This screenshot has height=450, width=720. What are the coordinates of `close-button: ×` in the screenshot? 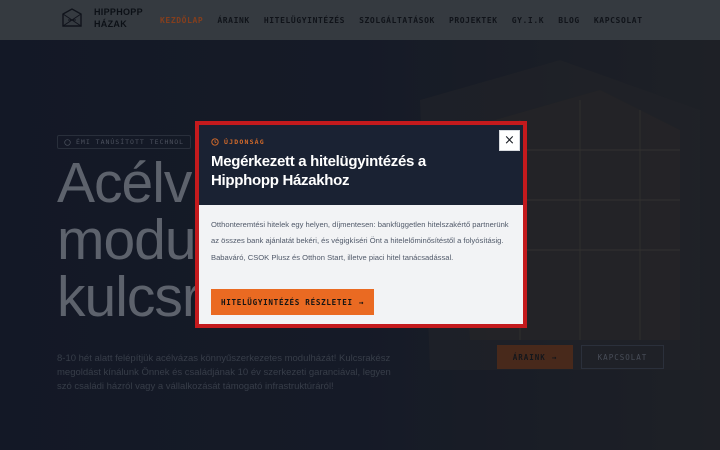 It's located at (509, 140).